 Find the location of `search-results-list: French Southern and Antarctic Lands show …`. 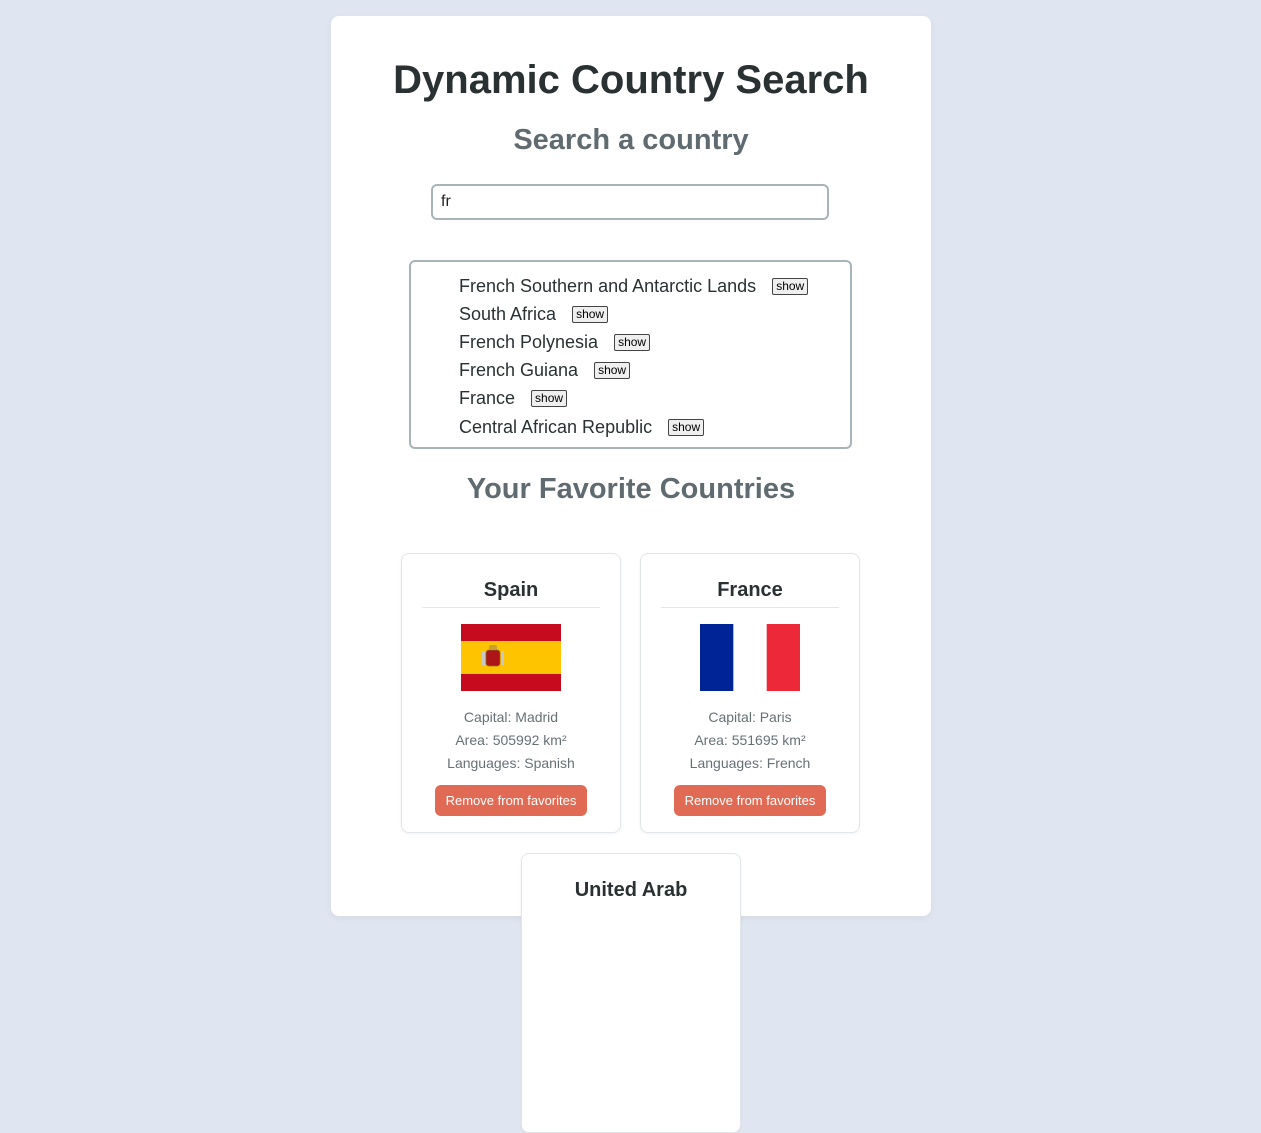

search-results-list: French Southern and Antarctic Lands show … is located at coordinates (630, 354).